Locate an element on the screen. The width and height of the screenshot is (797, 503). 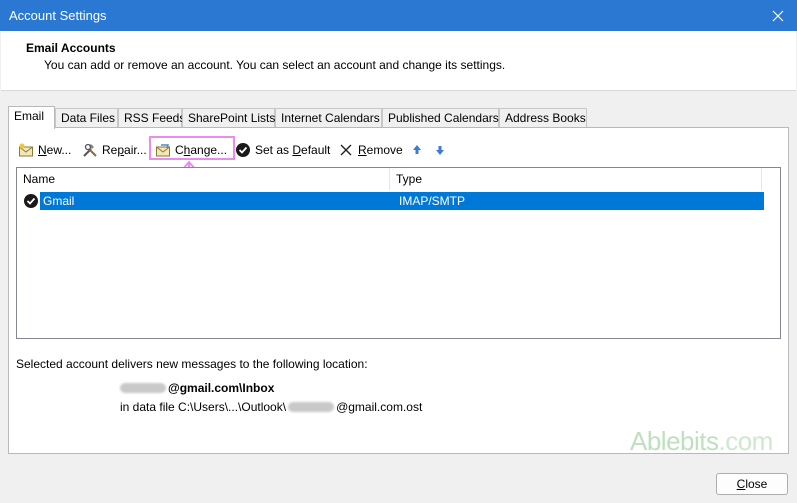
default-account-check-icon is located at coordinates (31, 201).